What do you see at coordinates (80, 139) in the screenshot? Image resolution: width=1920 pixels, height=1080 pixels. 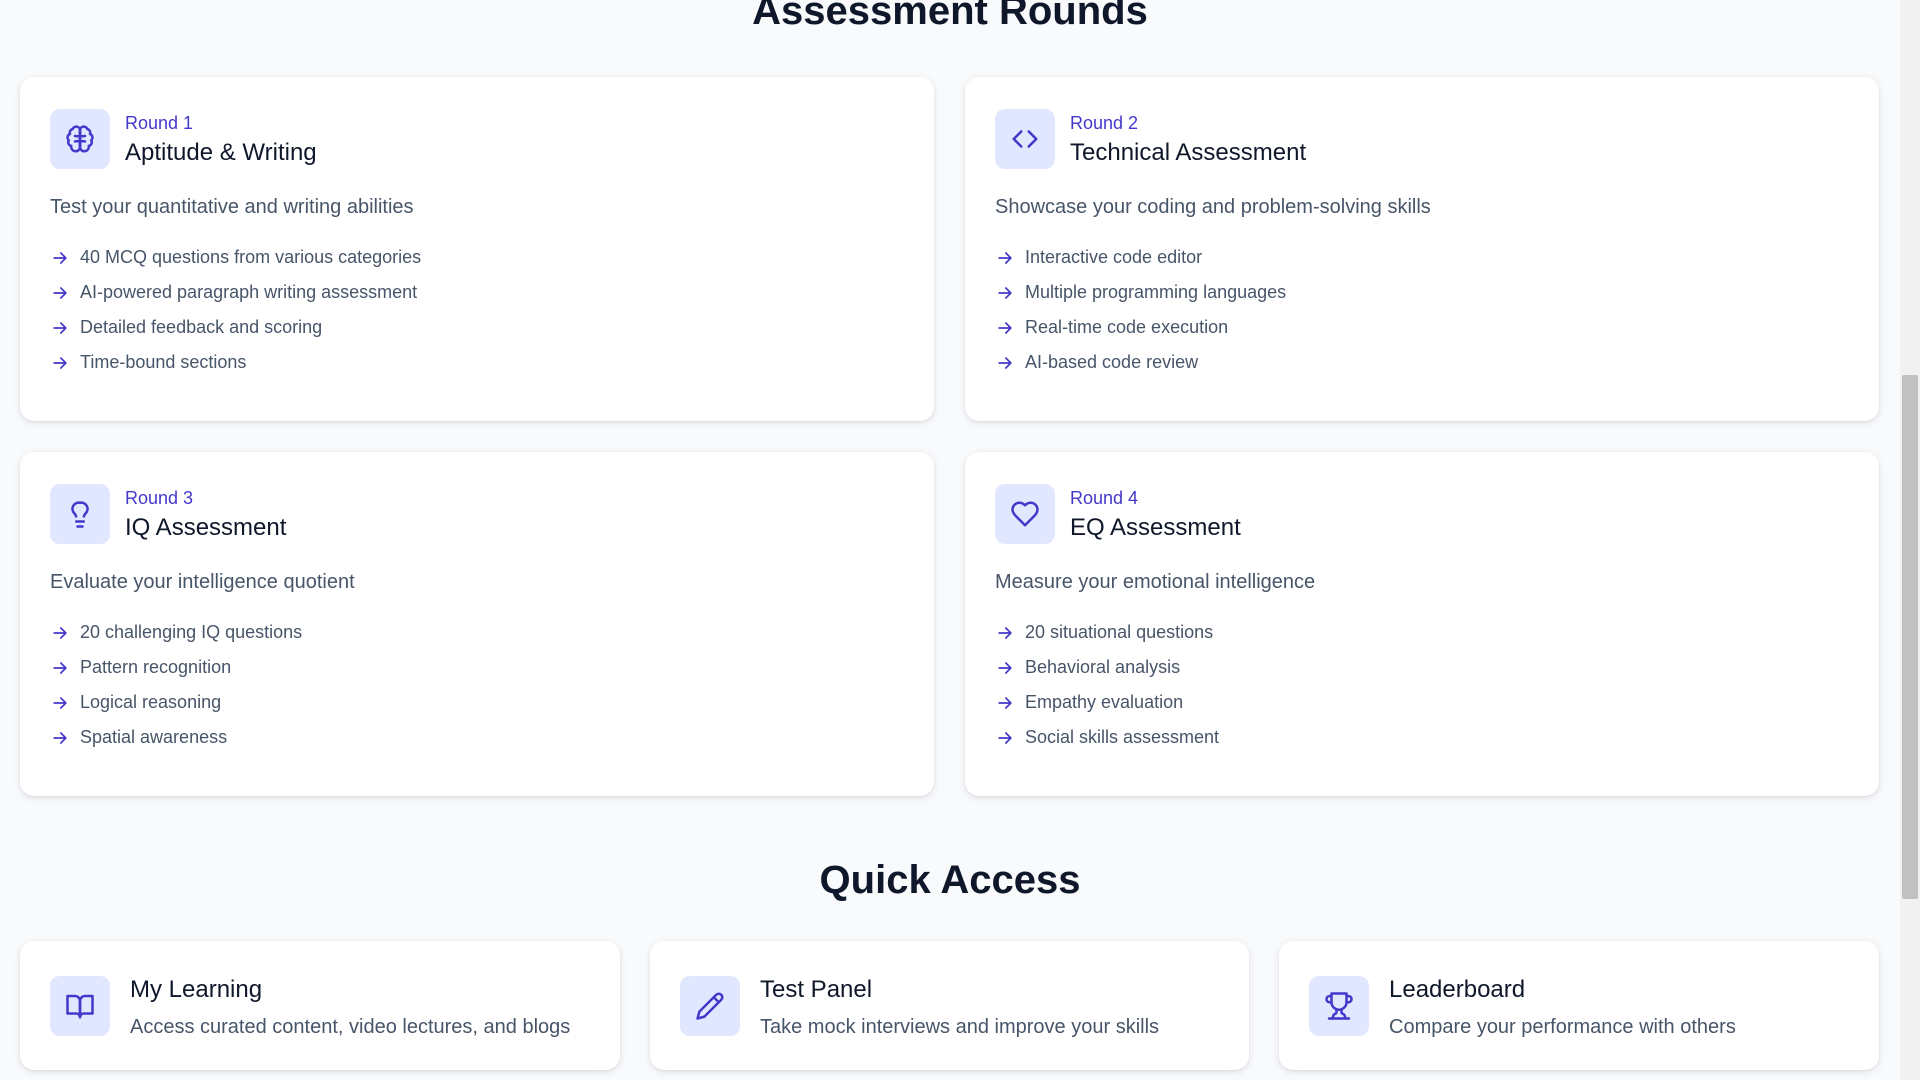 I see `brain-icon` at bounding box center [80, 139].